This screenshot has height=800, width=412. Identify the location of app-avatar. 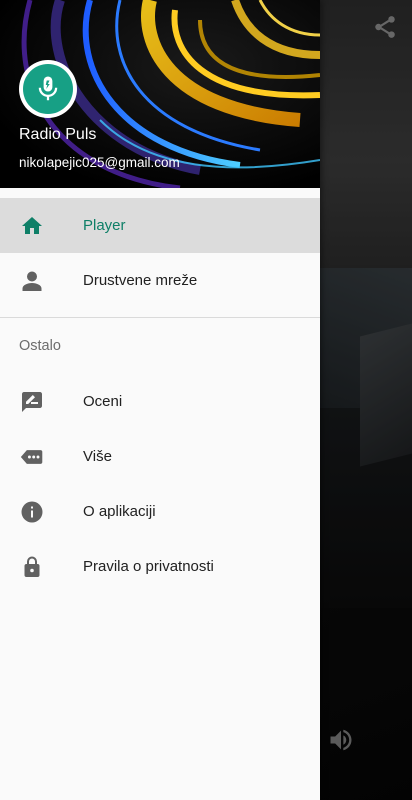
(48, 89).